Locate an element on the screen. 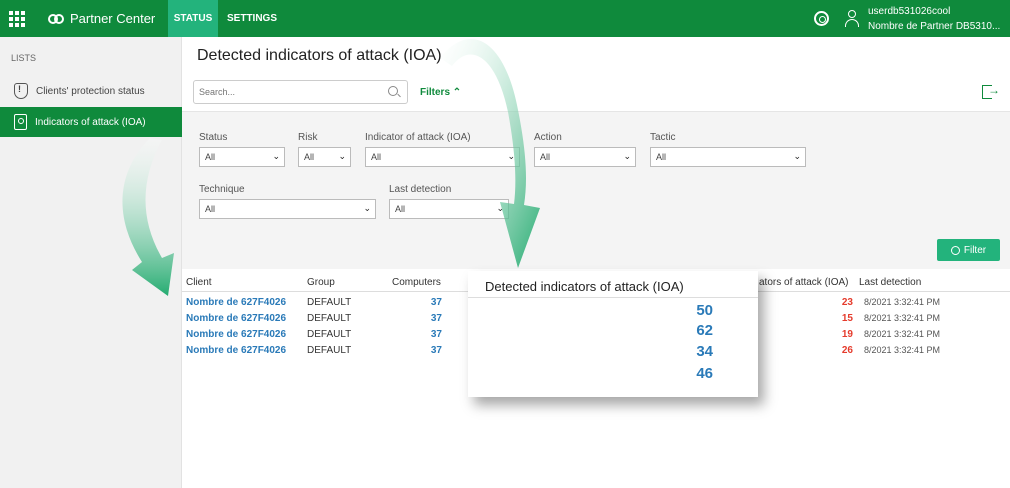 The height and width of the screenshot is (488, 1010). last-detection-filter-value: All is located at coordinates (400, 209).